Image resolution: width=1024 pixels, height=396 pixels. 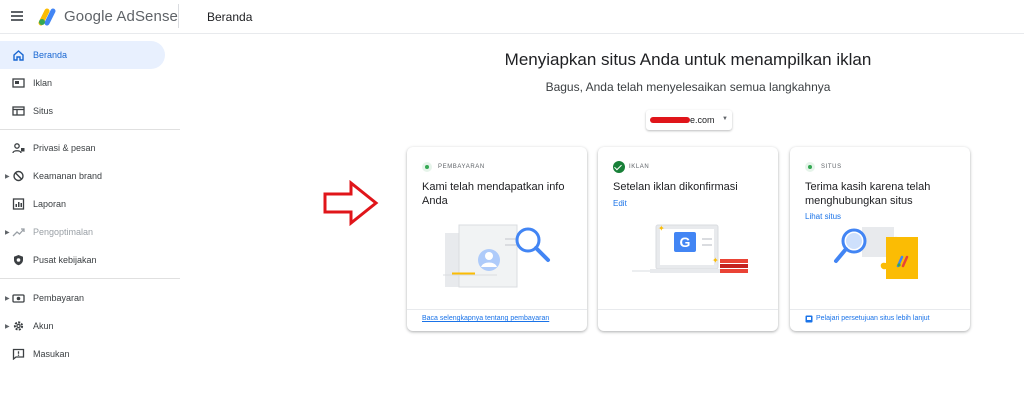 What do you see at coordinates (873, 318) in the screenshot?
I see `learn-site-approval-link: Pelajari persetujuan situs lebih lanjut` at bounding box center [873, 318].